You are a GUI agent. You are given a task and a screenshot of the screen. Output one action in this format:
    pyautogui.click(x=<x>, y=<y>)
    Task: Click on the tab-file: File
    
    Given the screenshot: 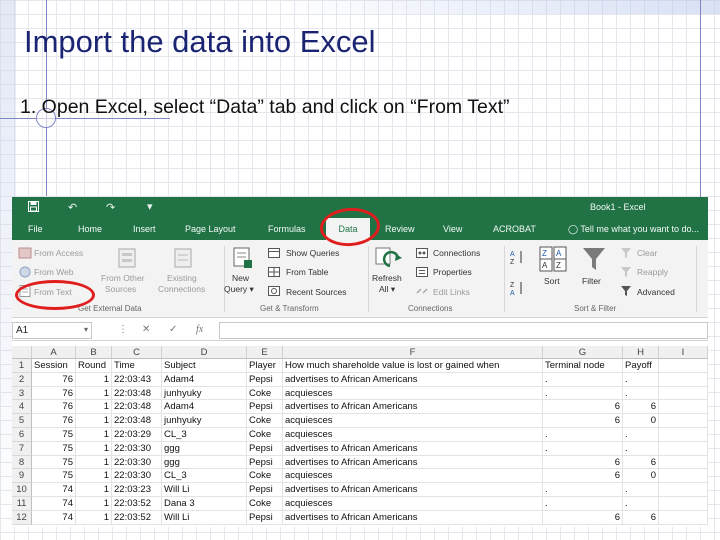 What is the action you would take?
    pyautogui.click(x=35, y=229)
    